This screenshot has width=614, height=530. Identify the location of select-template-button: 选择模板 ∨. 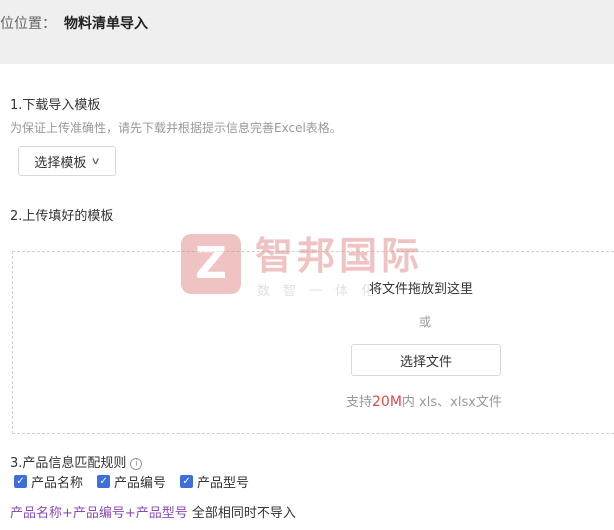
(67, 161).